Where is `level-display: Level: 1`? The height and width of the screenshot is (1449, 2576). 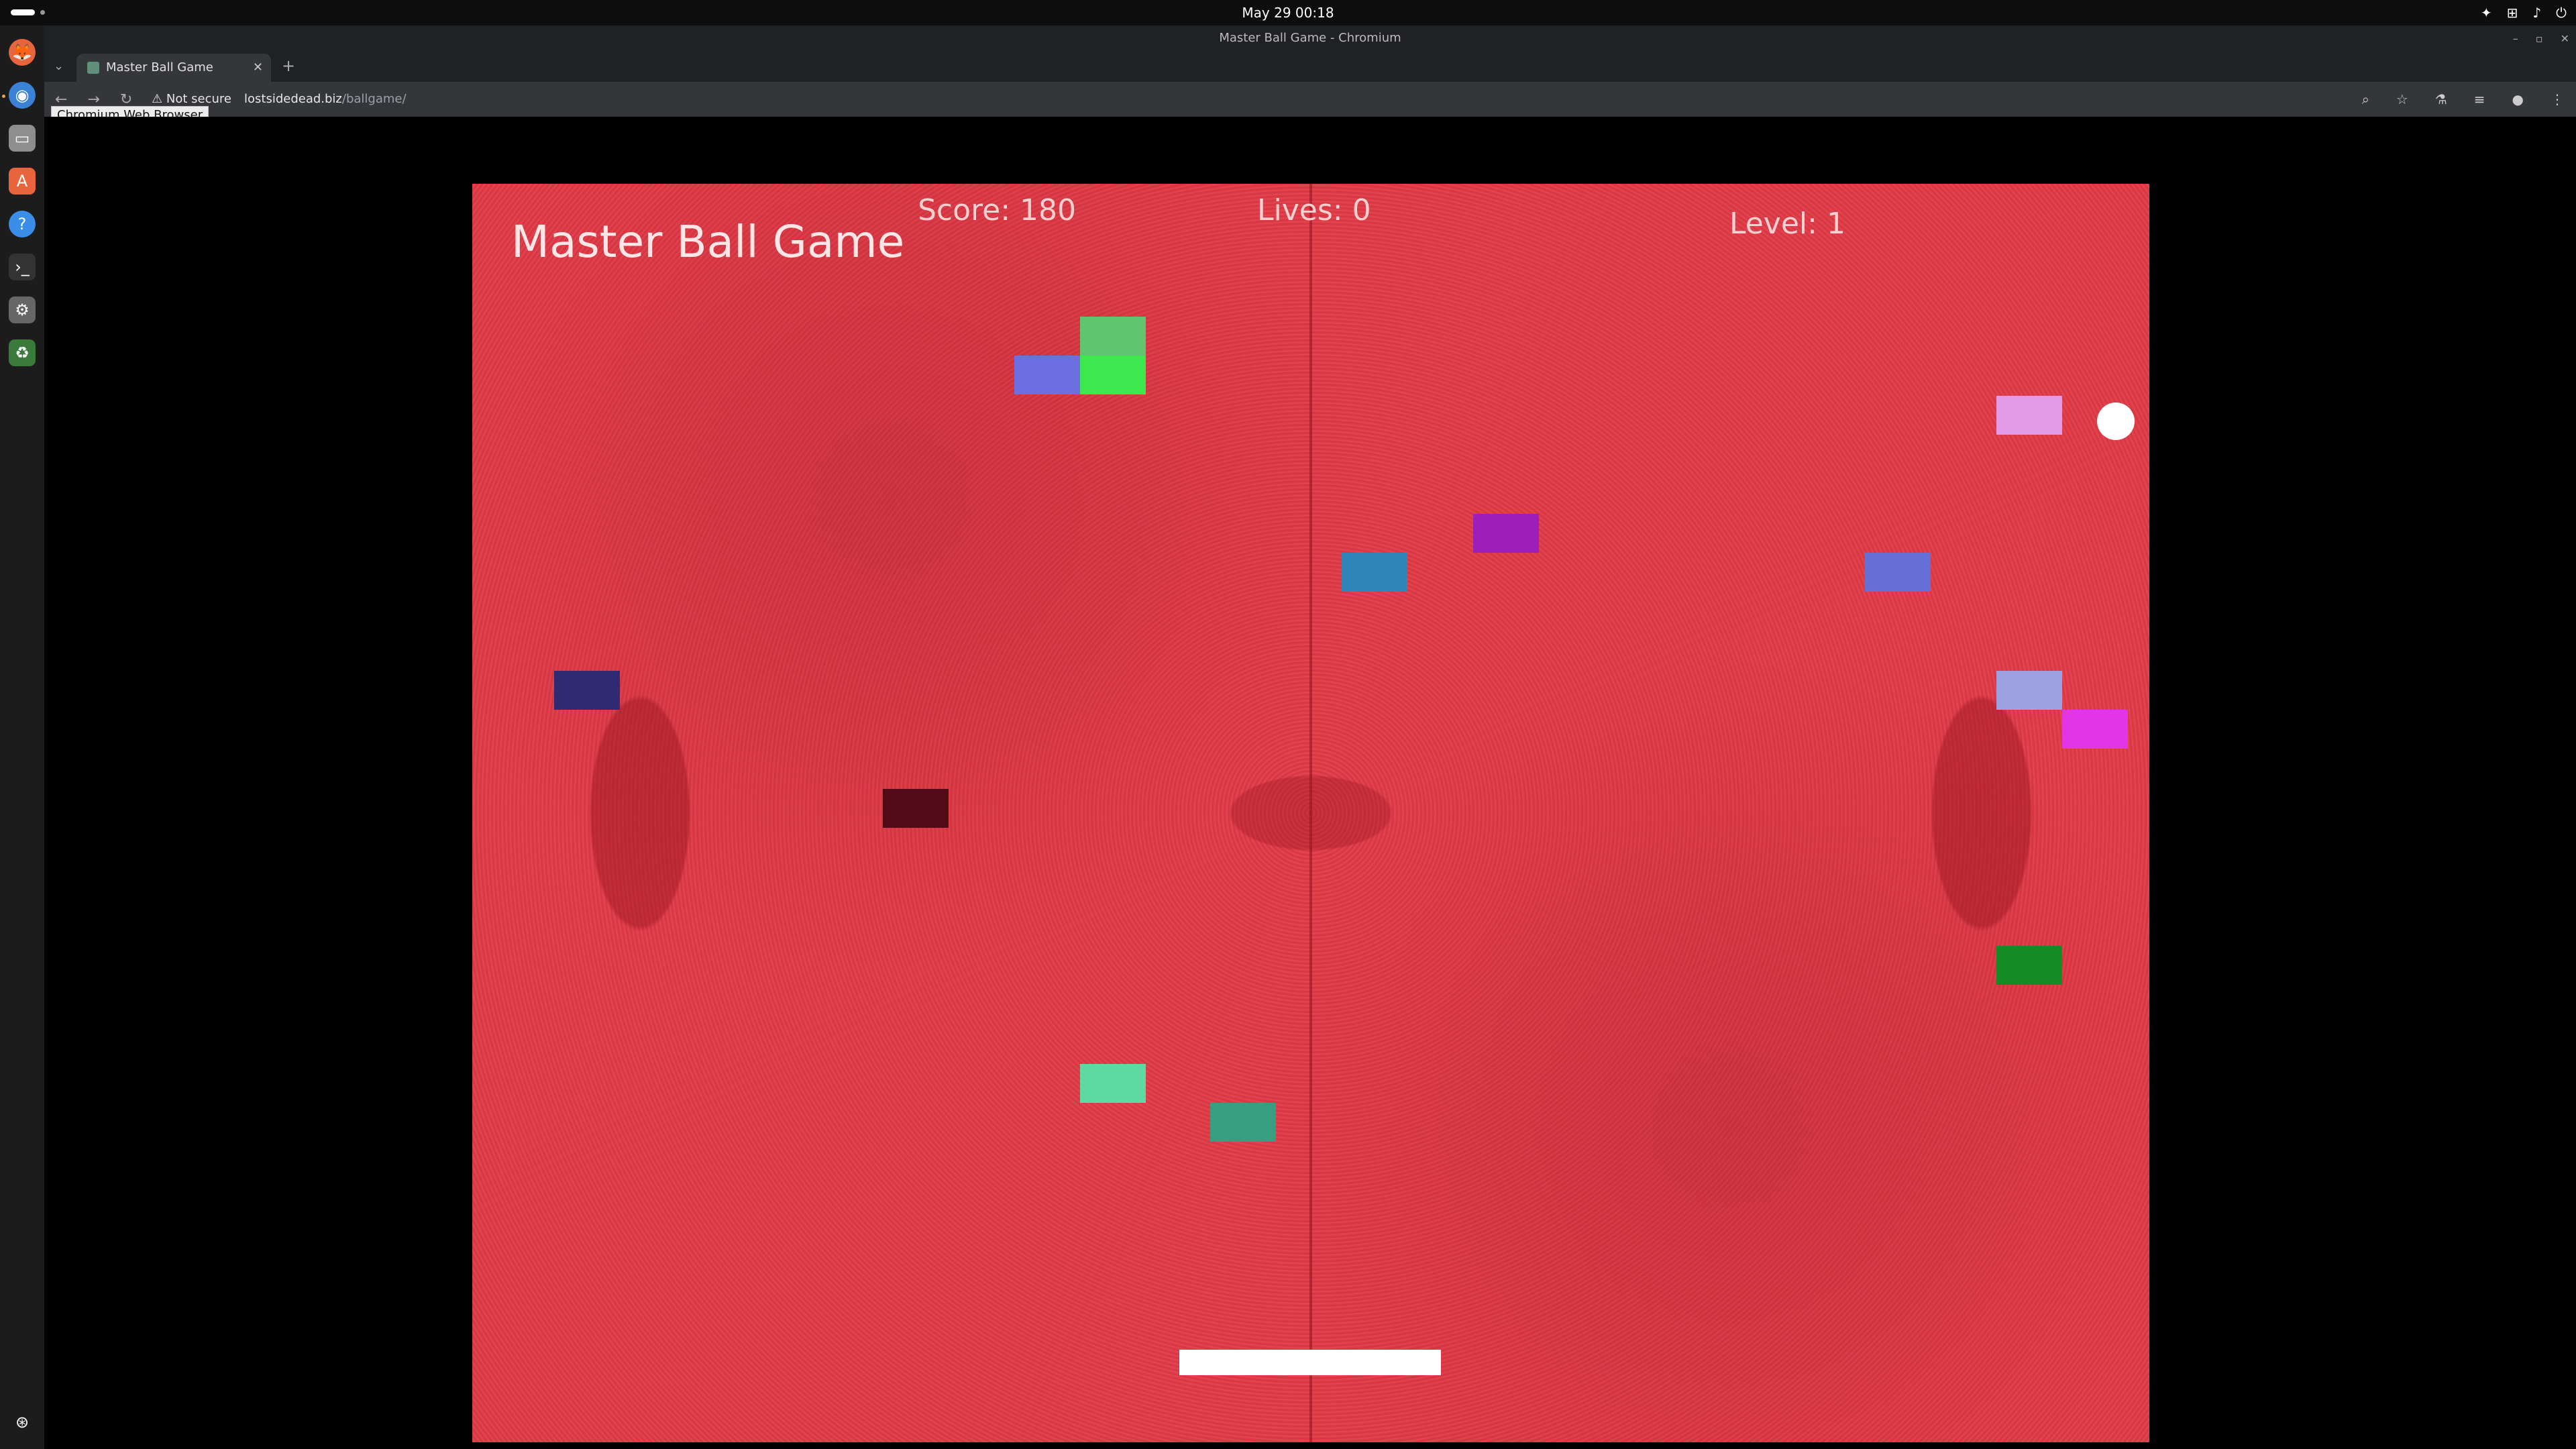
level-display: Level: 1 is located at coordinates (1787, 224).